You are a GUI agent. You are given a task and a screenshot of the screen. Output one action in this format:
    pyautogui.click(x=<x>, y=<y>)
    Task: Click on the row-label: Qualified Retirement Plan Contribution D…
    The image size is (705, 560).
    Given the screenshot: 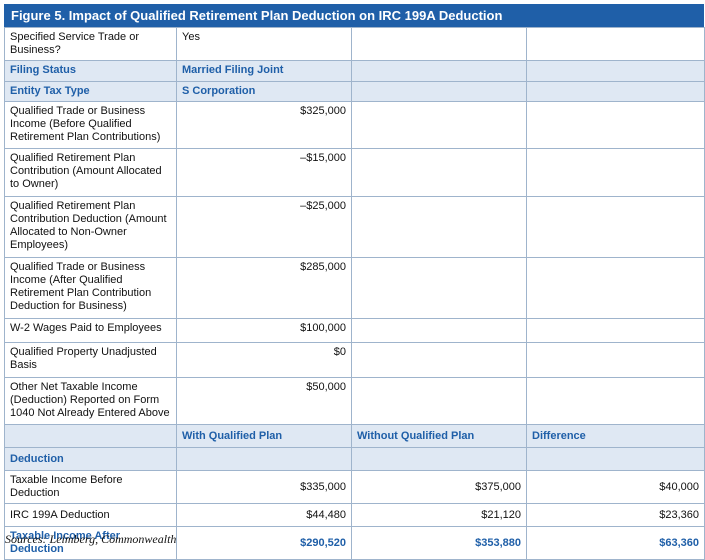 What is the action you would take?
    pyautogui.click(x=90, y=227)
    